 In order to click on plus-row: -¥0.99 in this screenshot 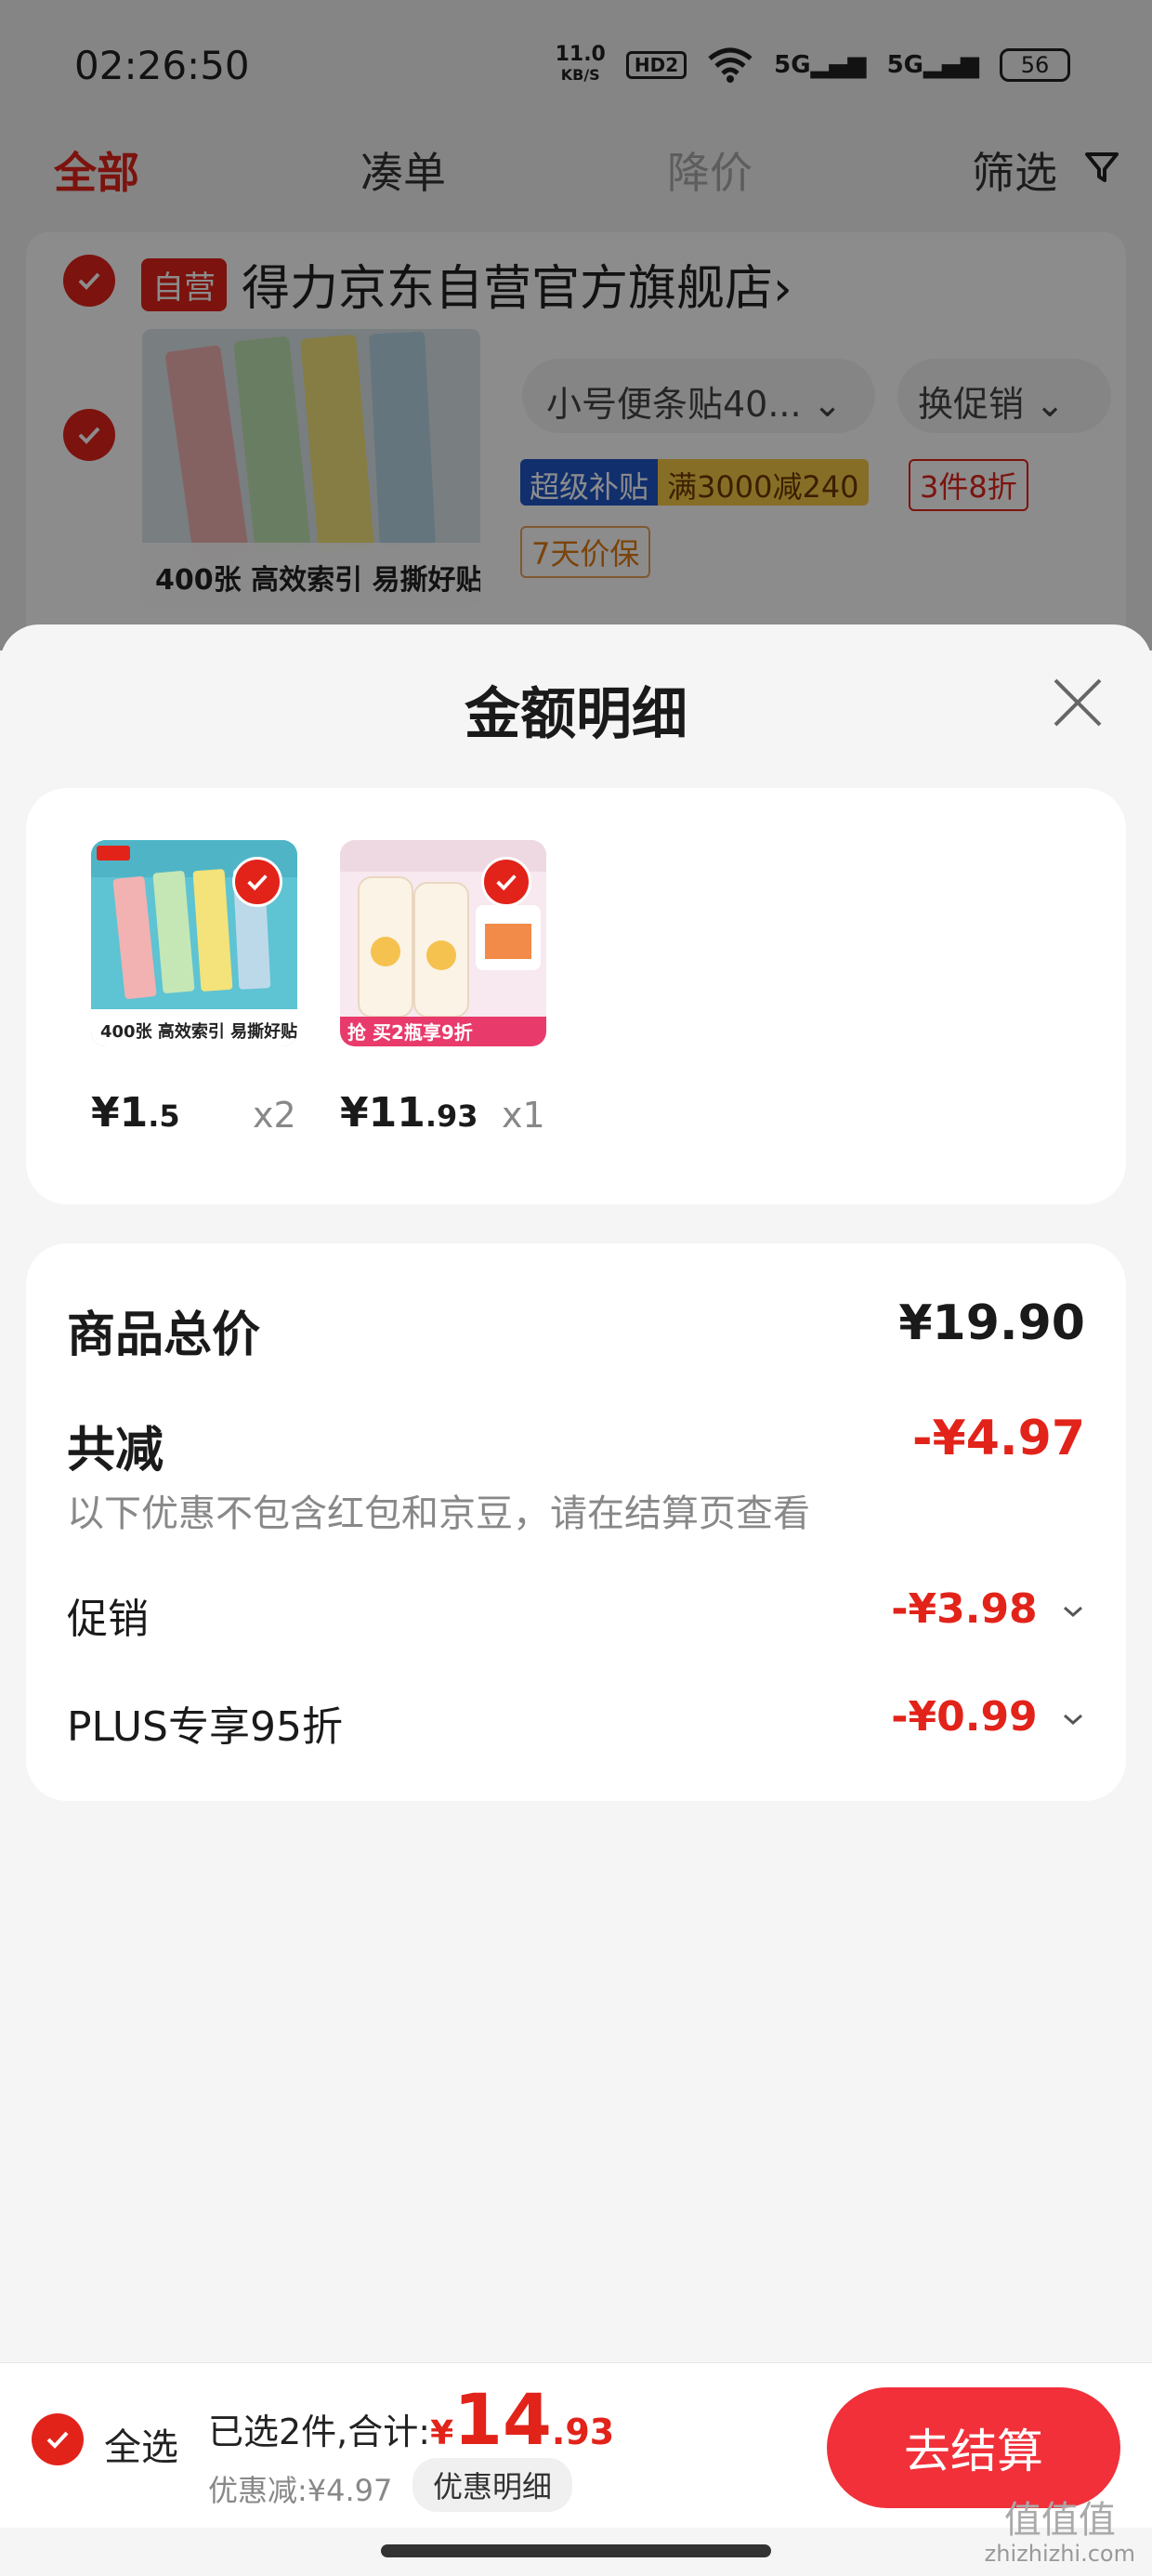, I will do `click(988, 1717)`.